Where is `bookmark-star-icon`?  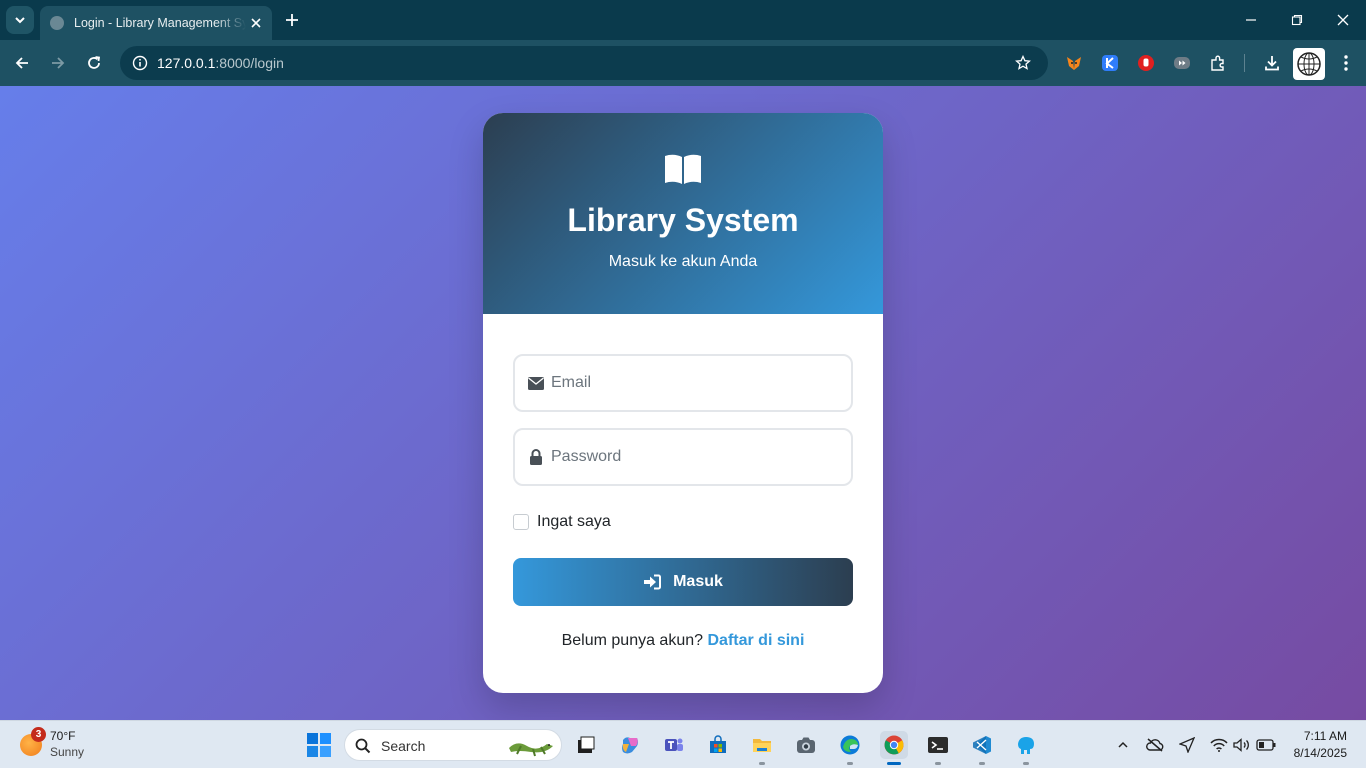 bookmark-star-icon is located at coordinates (1023, 63).